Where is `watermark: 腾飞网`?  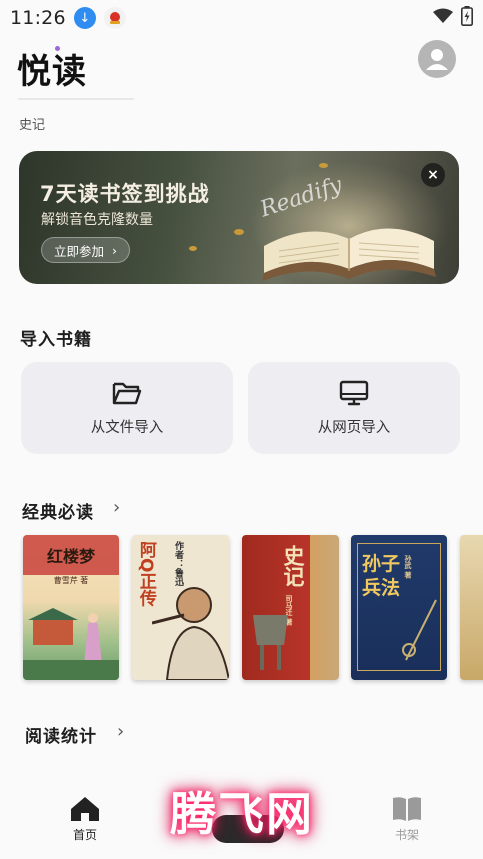
watermark: 腾飞网 is located at coordinates (242, 814).